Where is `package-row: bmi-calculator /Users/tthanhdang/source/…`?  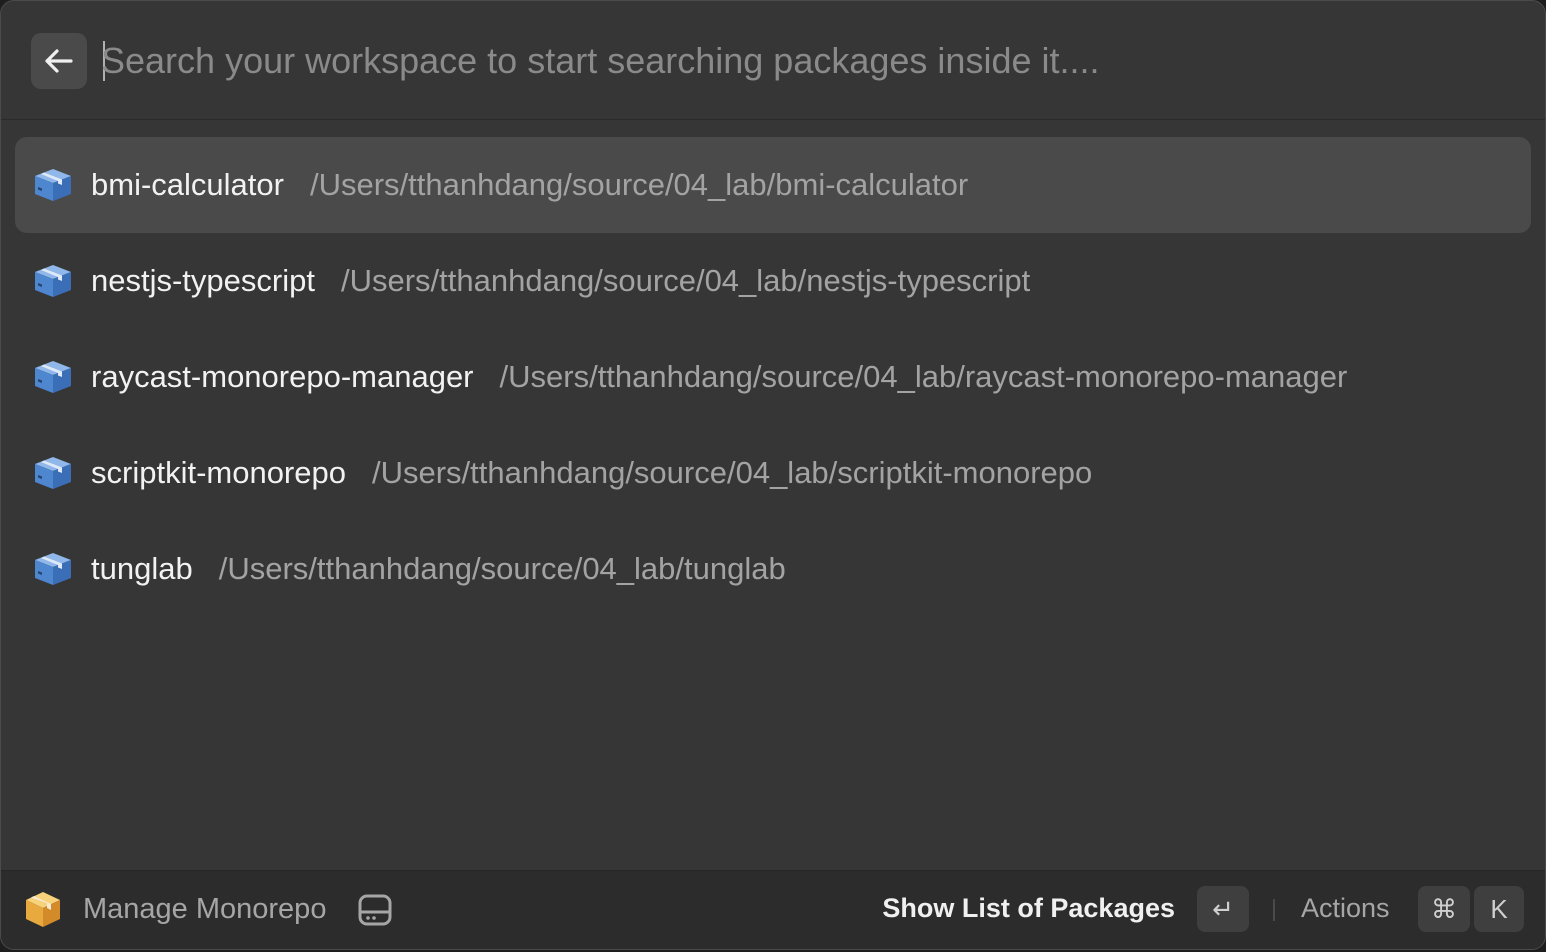 package-row: bmi-calculator /Users/tthanhdang/source/… is located at coordinates (773, 185).